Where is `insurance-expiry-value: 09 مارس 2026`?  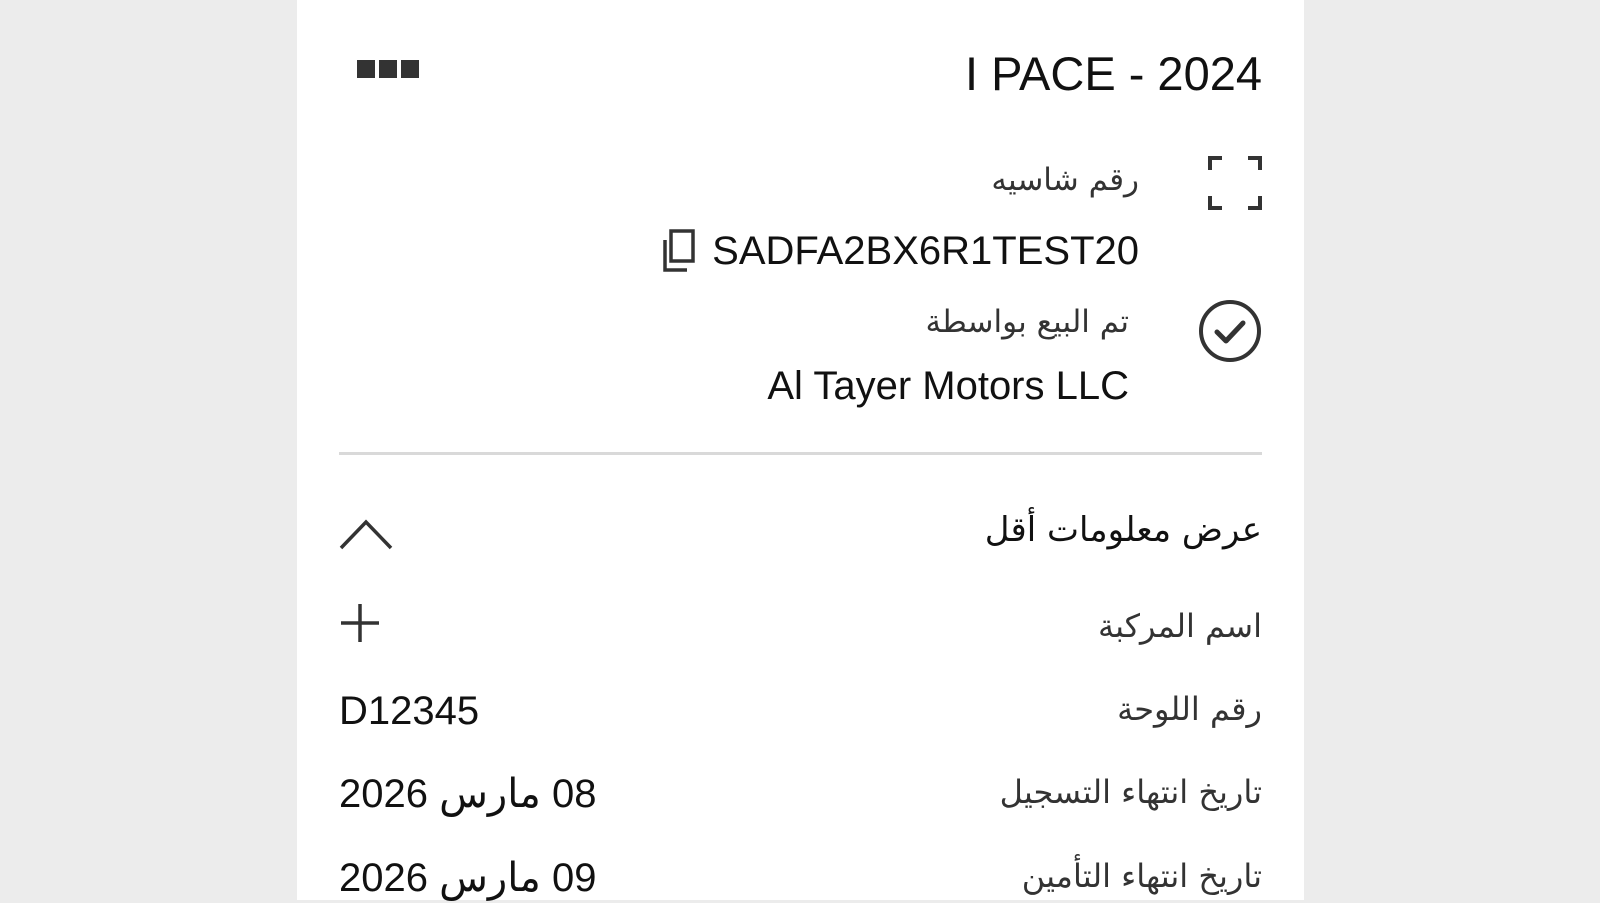
insurance-expiry-value: 09 مارس 2026 is located at coordinates (468, 878).